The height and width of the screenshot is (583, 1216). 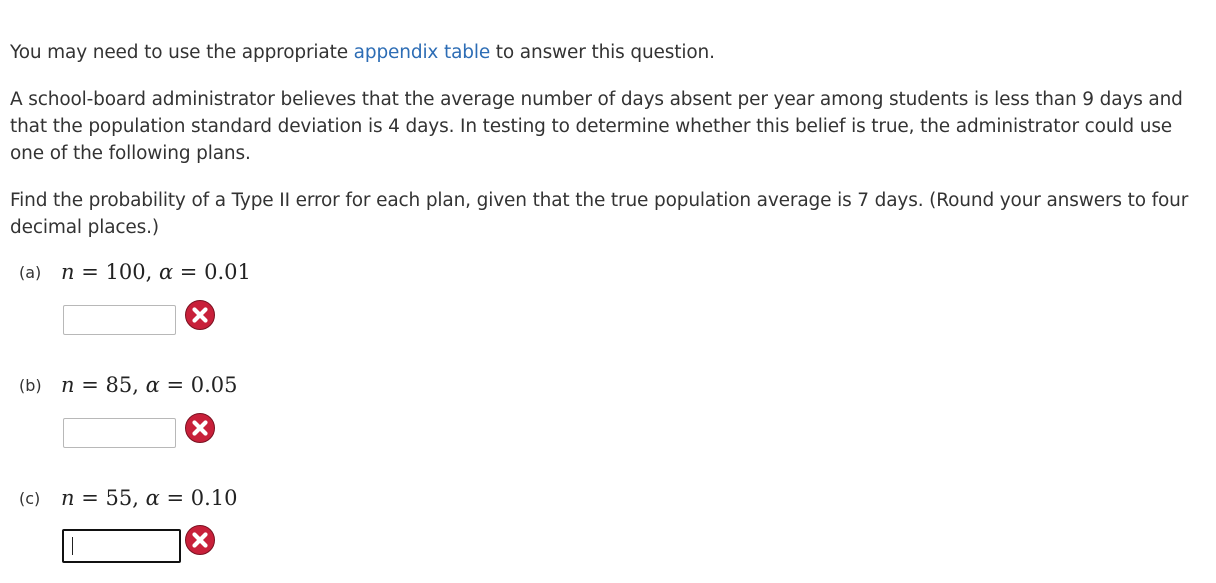 I want to click on intro-prefix: You may need to use the appropriate, so click(x=182, y=52).